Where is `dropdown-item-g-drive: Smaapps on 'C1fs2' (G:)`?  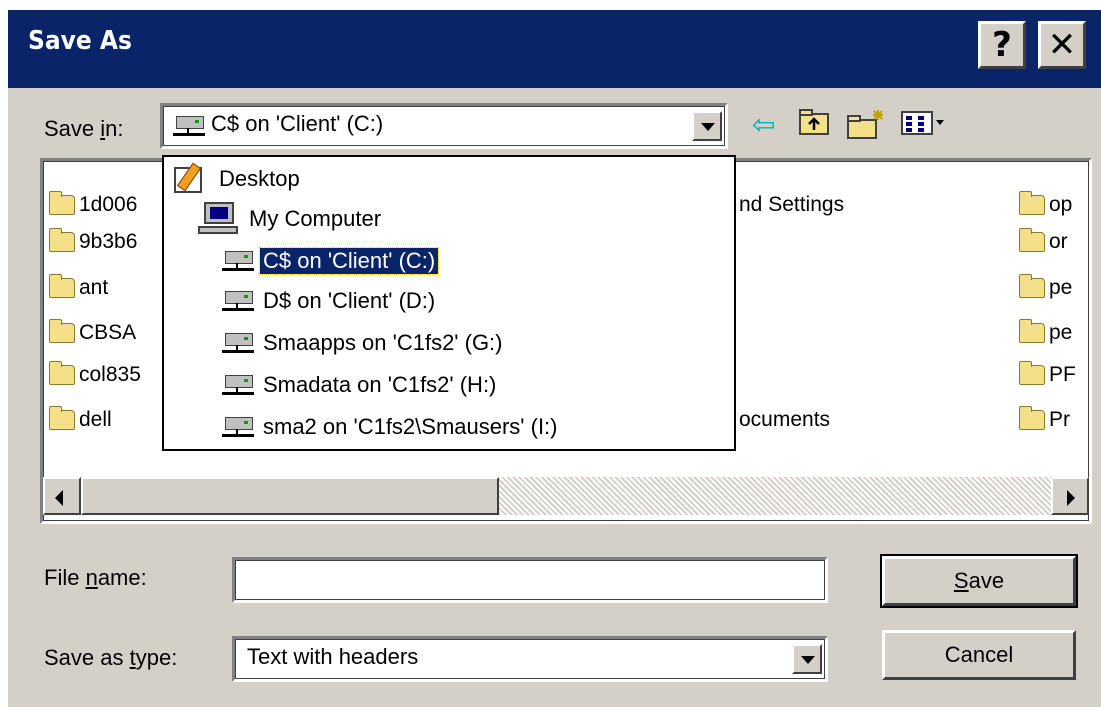
dropdown-item-g-drive: Smaapps on 'C1fs2' (G:) is located at coordinates (364, 343).